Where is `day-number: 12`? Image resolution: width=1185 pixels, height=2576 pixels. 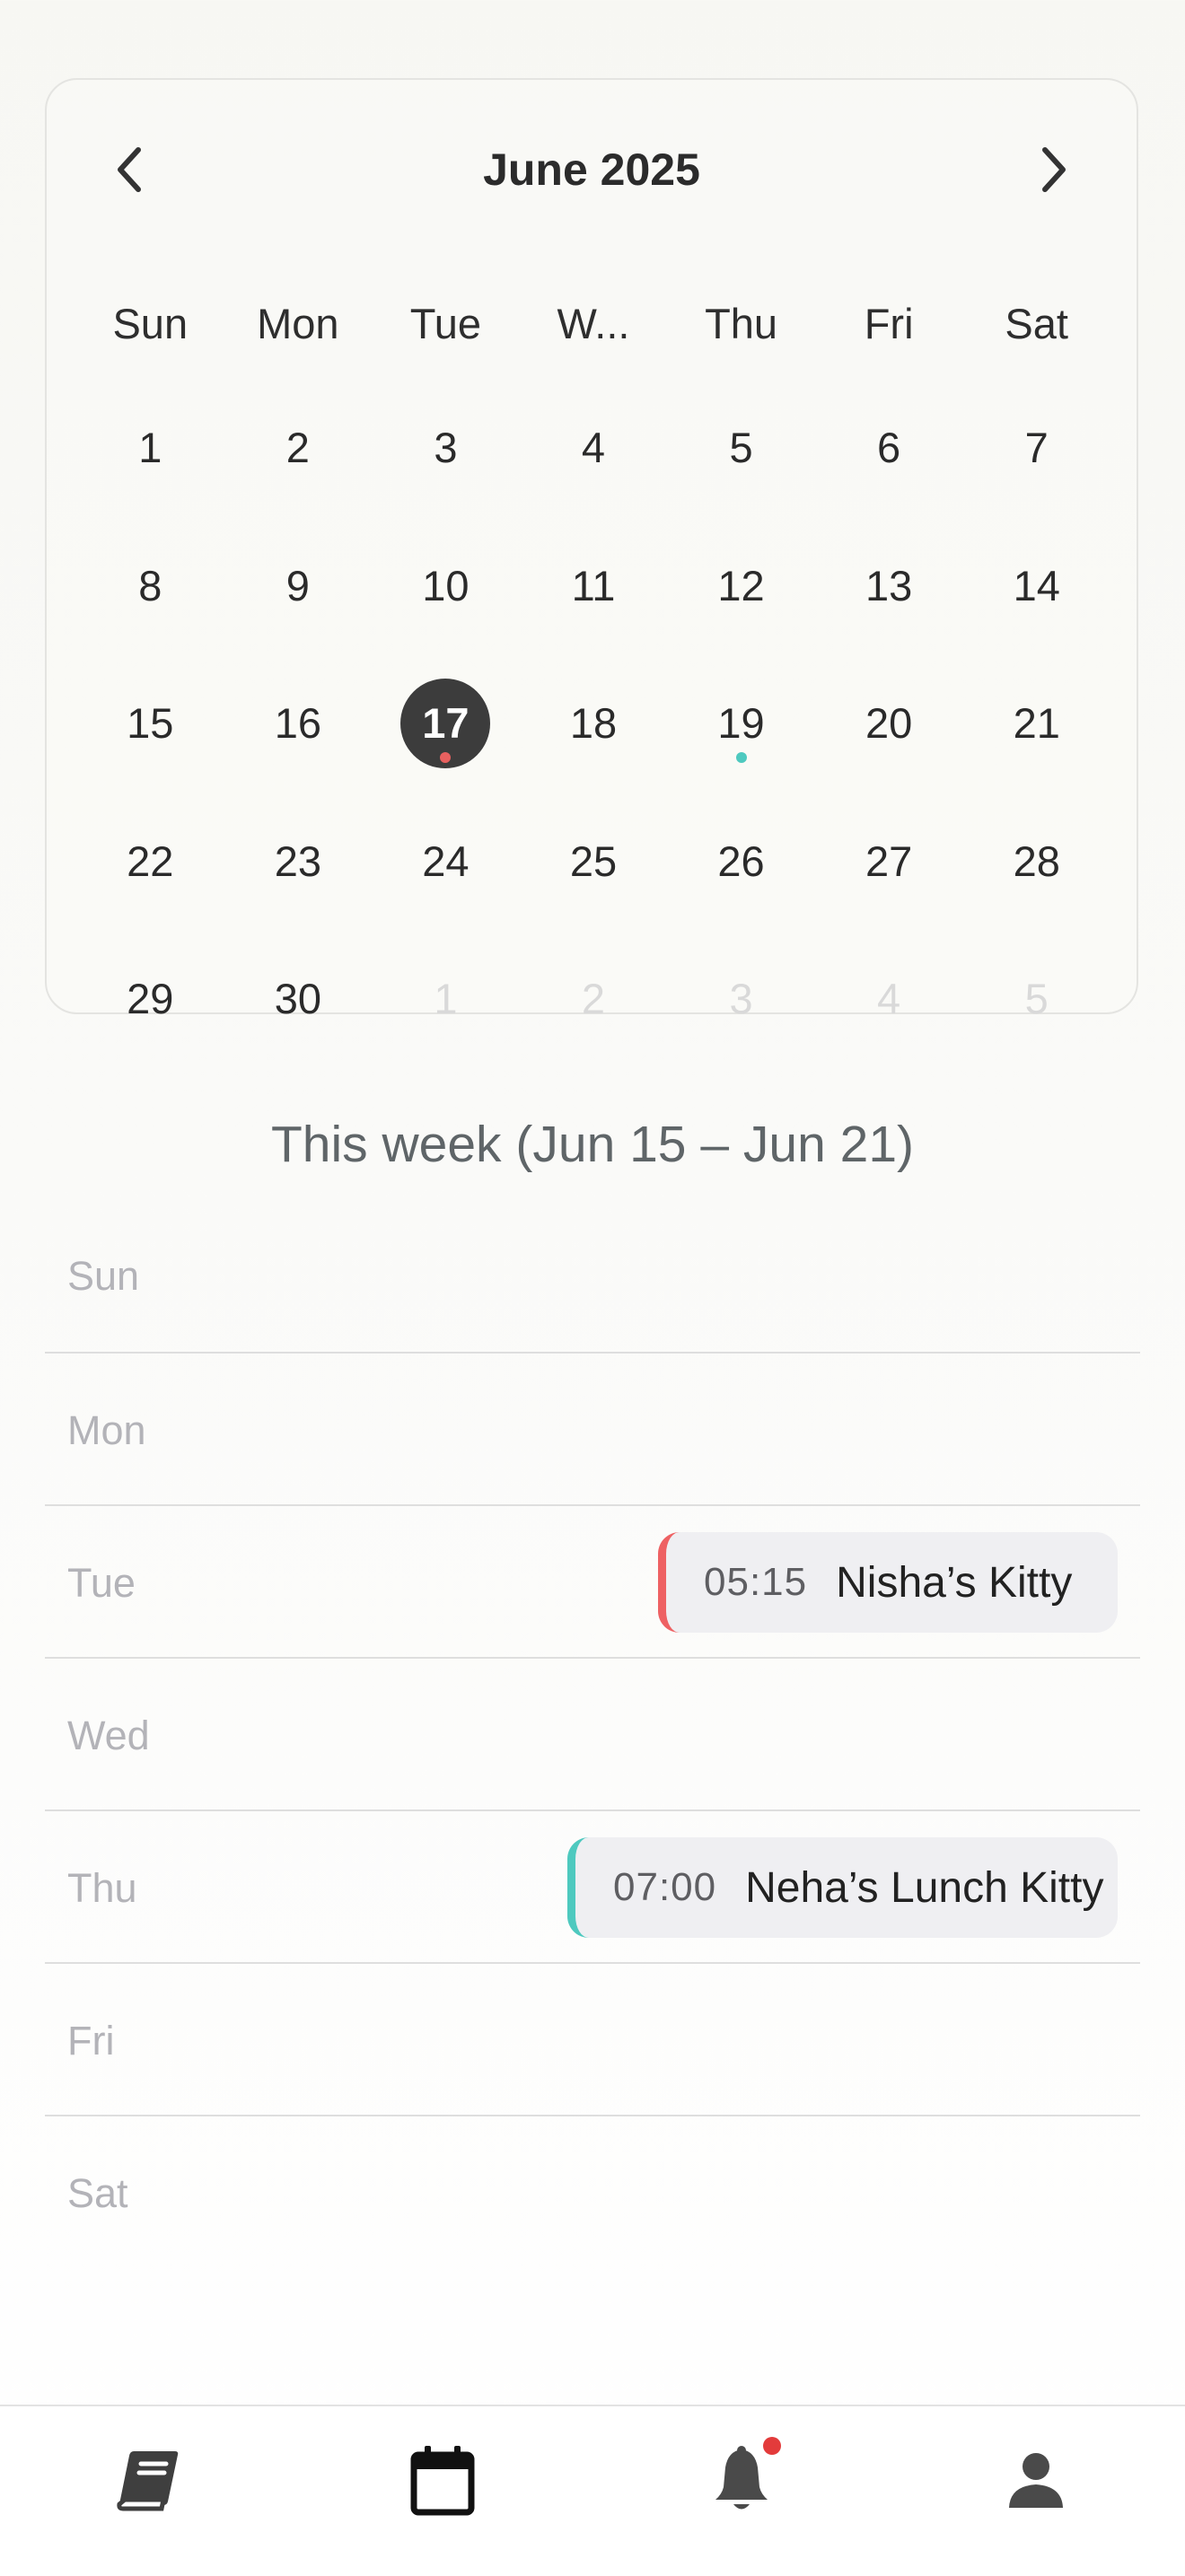
day-number: 12 is located at coordinates (741, 585).